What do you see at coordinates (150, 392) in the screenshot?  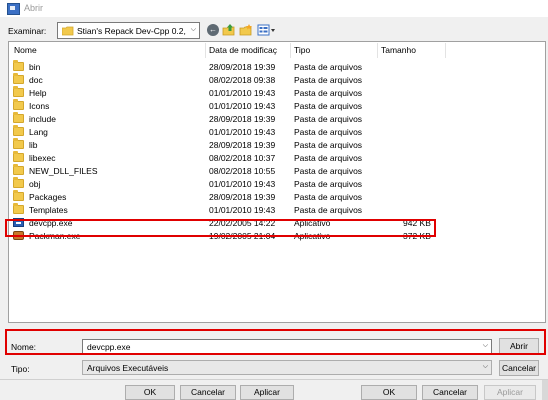 I see `ok-button: OK` at bounding box center [150, 392].